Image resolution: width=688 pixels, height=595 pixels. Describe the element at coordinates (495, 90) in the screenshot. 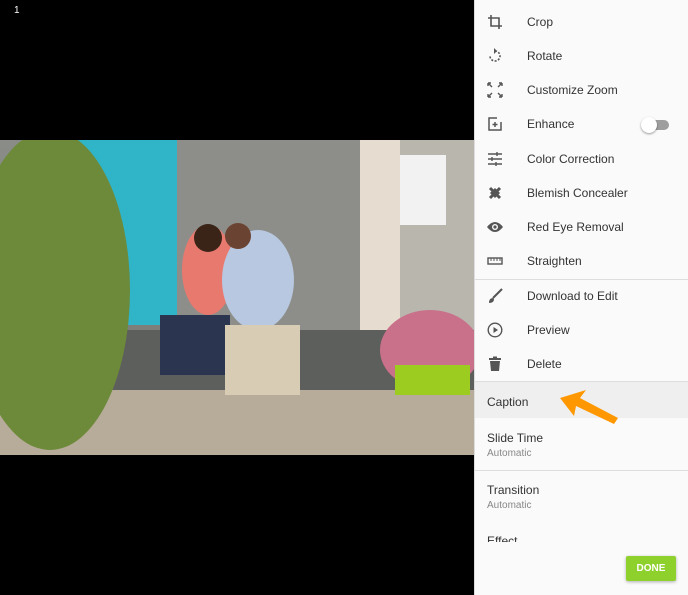

I see `zoom-icon` at that location.